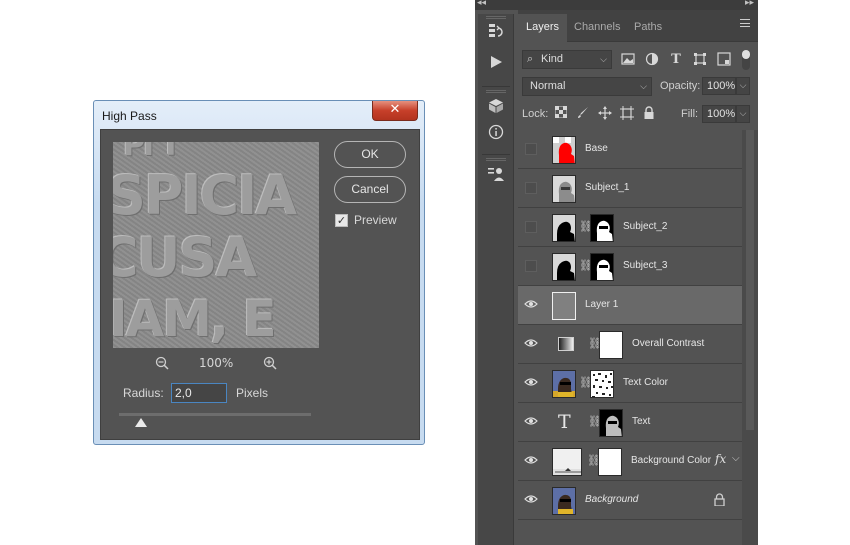  Describe the element at coordinates (630, 461) in the screenshot. I see `layer-row-background-color: ⛓ Background Color fx ⌵` at that location.